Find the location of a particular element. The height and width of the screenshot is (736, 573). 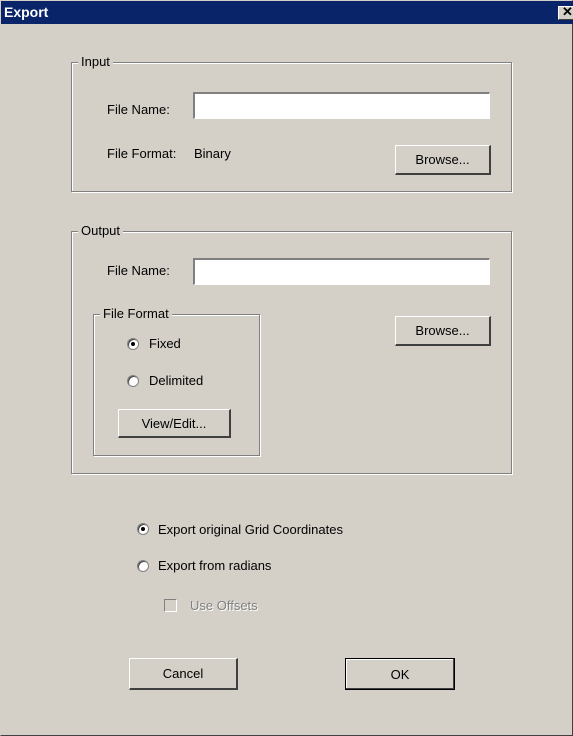

dialog-title: Export is located at coordinates (26, 12).